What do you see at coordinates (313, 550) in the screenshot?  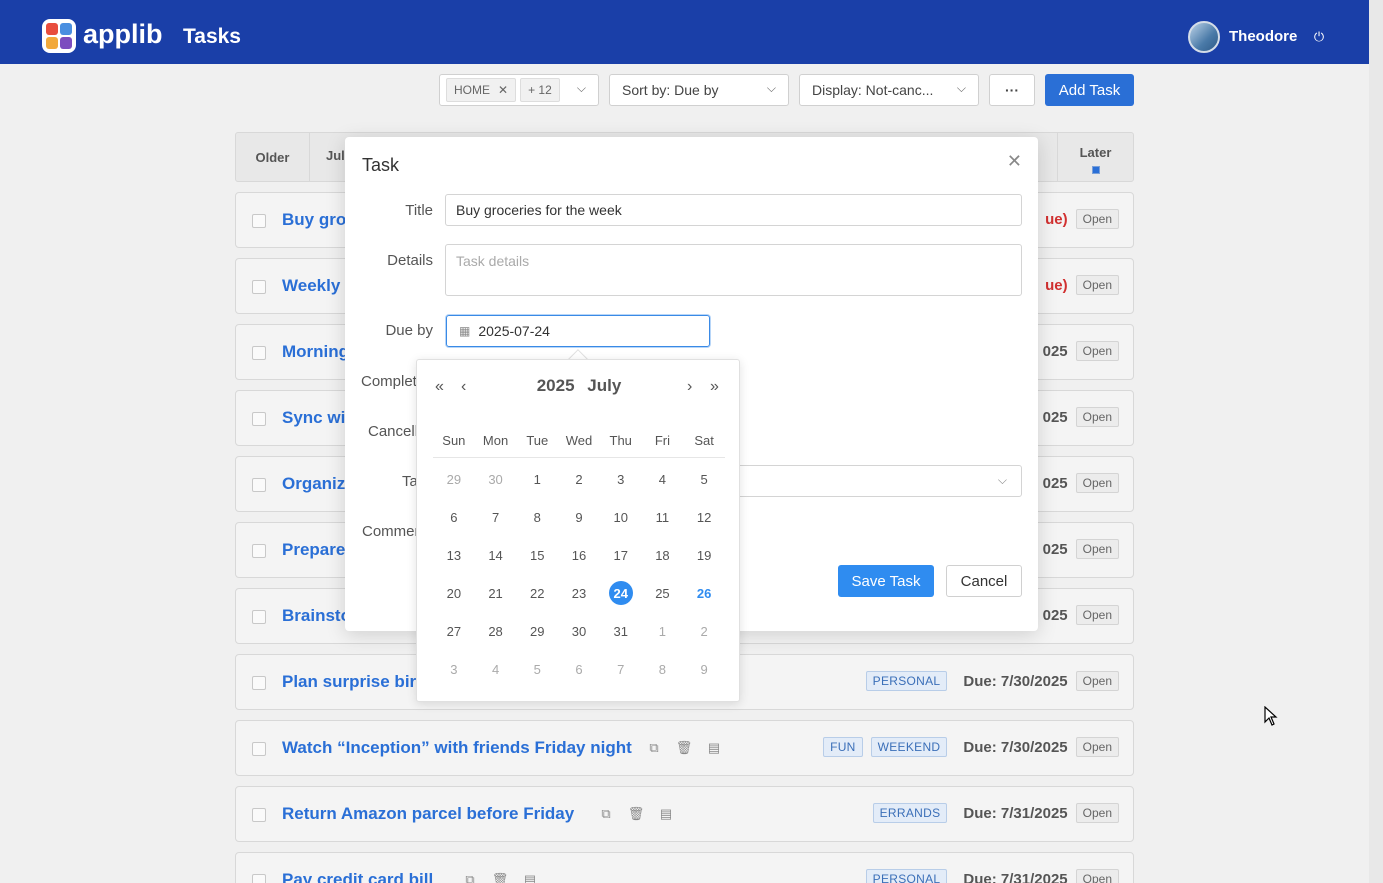 I see `task-title: Prepare` at bounding box center [313, 550].